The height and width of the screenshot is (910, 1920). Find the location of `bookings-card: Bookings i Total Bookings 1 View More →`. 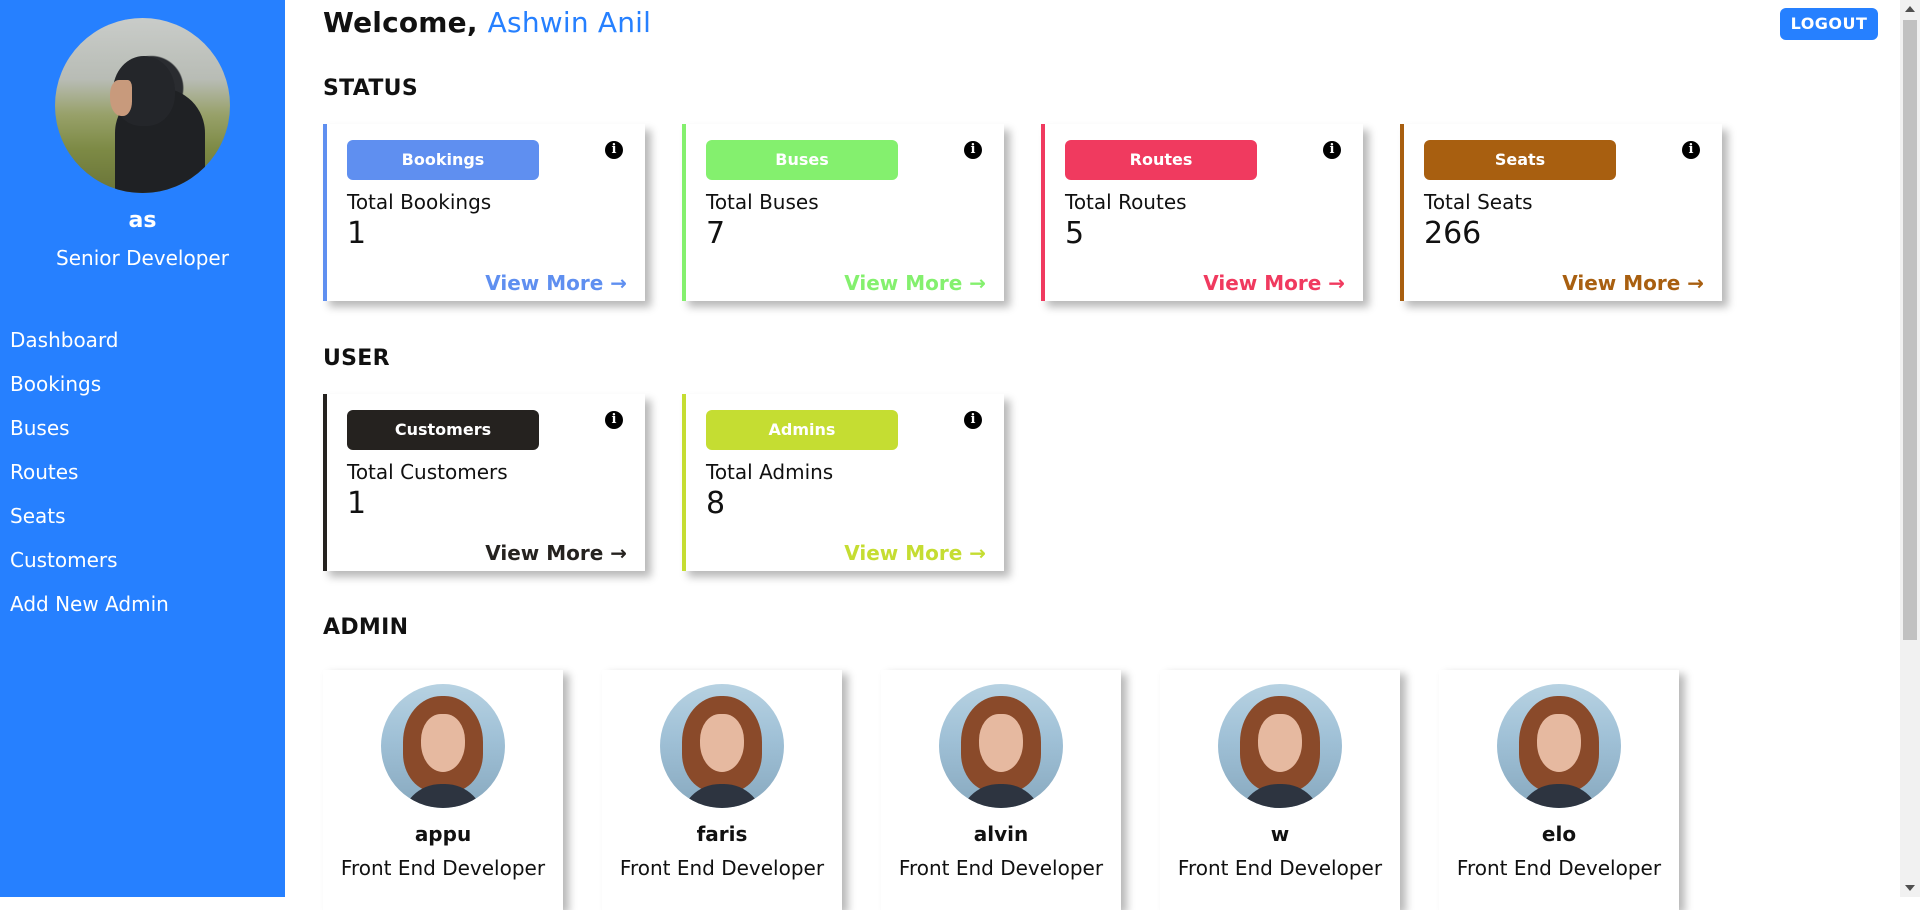

bookings-card: Bookings i Total Bookings 1 View More → is located at coordinates (484, 212).